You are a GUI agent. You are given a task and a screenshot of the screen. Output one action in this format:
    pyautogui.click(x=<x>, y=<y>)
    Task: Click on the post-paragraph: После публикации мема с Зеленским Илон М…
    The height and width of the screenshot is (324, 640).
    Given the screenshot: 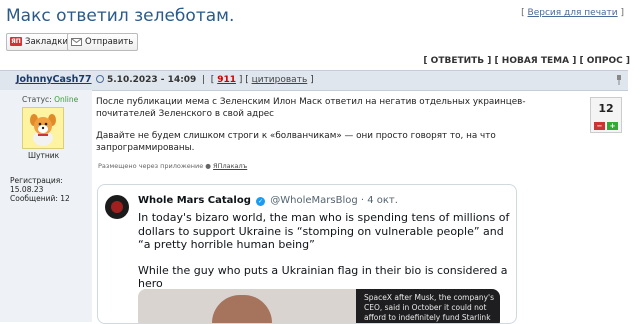 What is the action you would take?
    pyautogui.click(x=311, y=108)
    